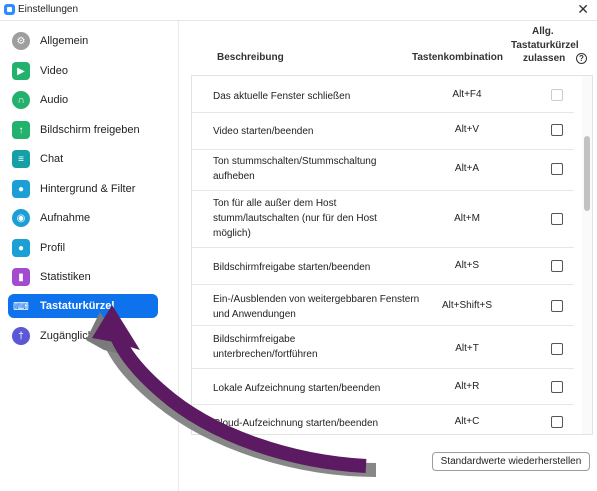 The width and height of the screenshot is (597, 491). I want to click on sidebar-item-video: ▶ Video, so click(83, 71).